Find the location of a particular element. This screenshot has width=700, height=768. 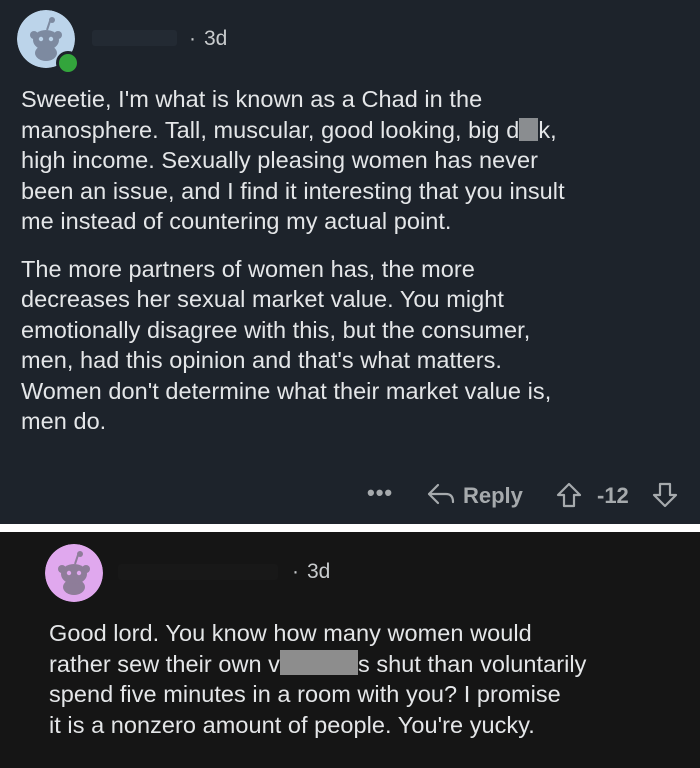

reply-arrow-icon is located at coordinates (441, 498).